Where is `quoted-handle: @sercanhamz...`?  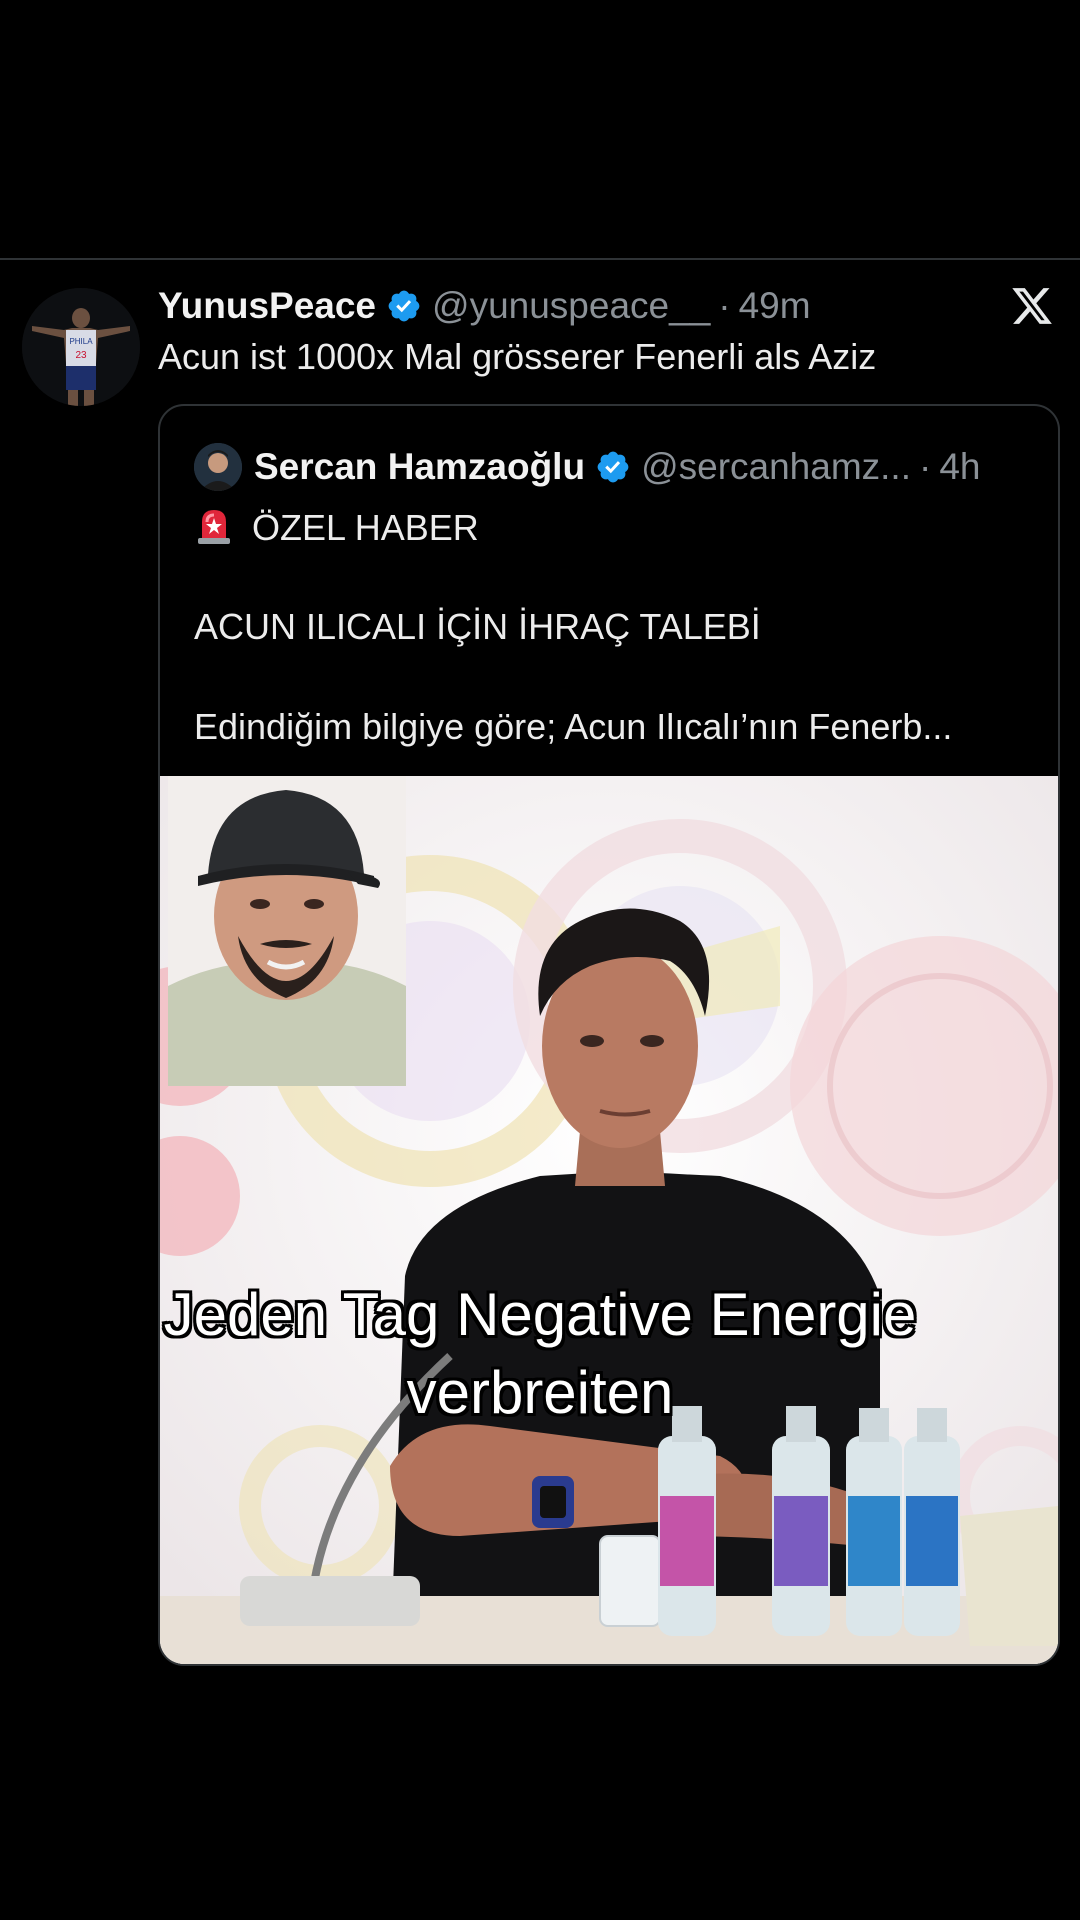
quoted-handle: @sercanhamz... is located at coordinates (776, 467).